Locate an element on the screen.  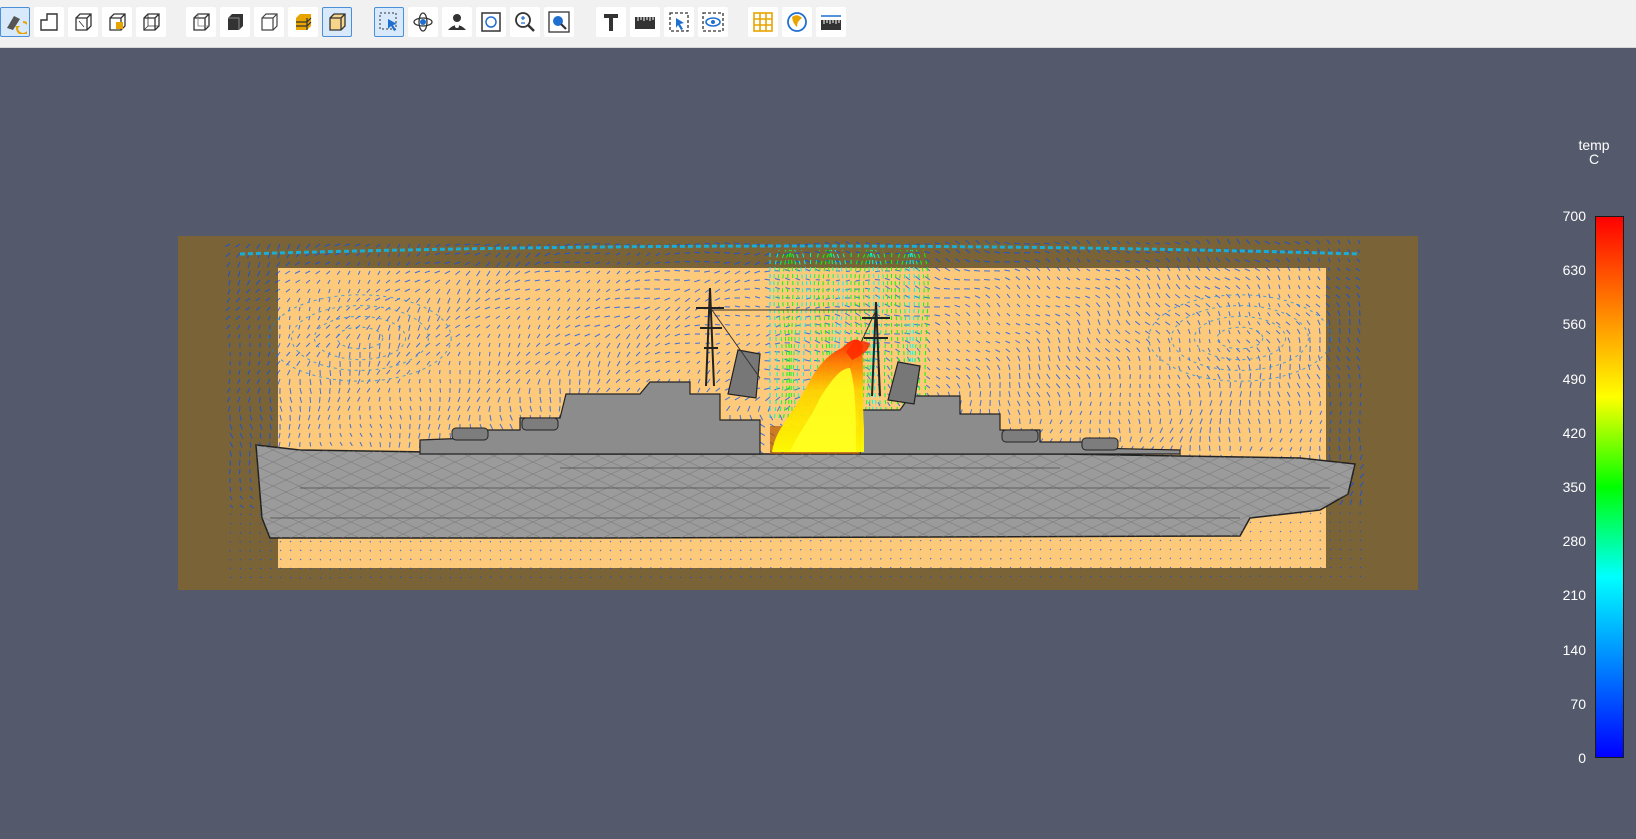
layered-volume-icon is located at coordinates (304, 22).